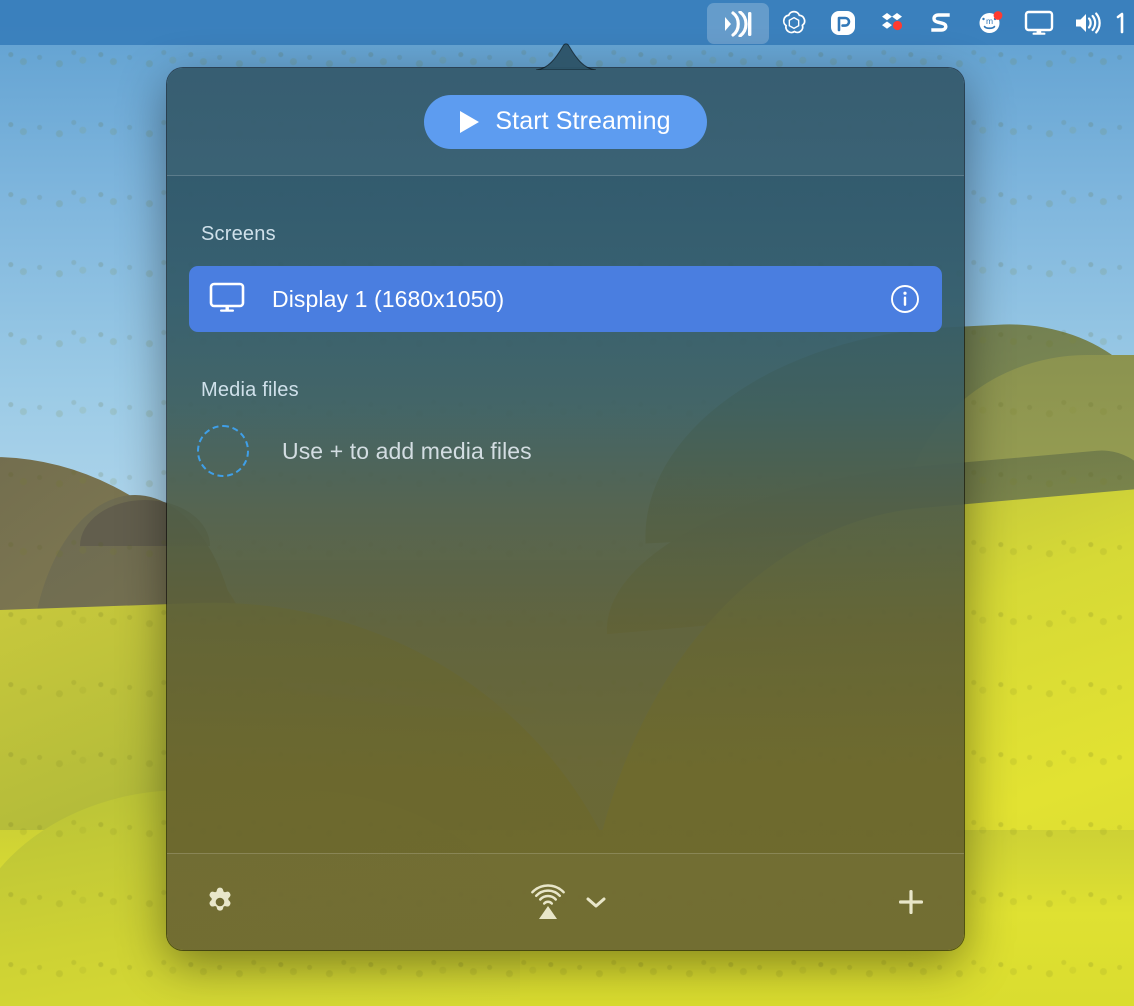 Image resolution: width=1134 pixels, height=1006 pixels. I want to click on menubar-item-screen-streaming, so click(738, 23).